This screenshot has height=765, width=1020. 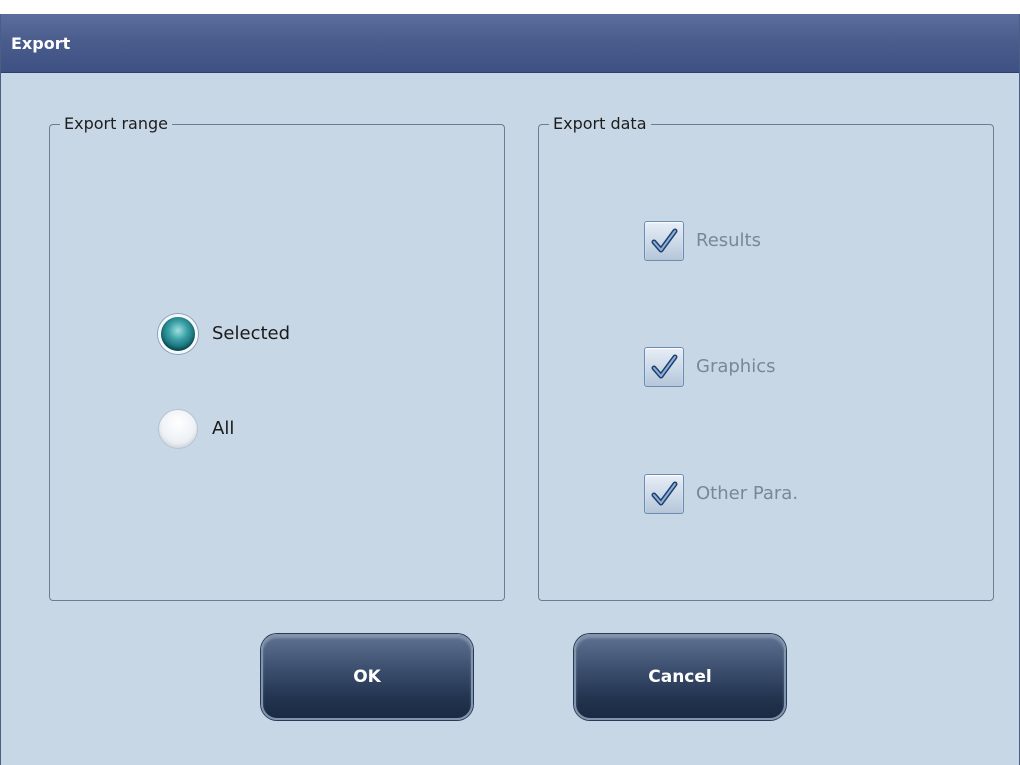 What do you see at coordinates (223, 428) in the screenshot?
I see `radio-label-all: All` at bounding box center [223, 428].